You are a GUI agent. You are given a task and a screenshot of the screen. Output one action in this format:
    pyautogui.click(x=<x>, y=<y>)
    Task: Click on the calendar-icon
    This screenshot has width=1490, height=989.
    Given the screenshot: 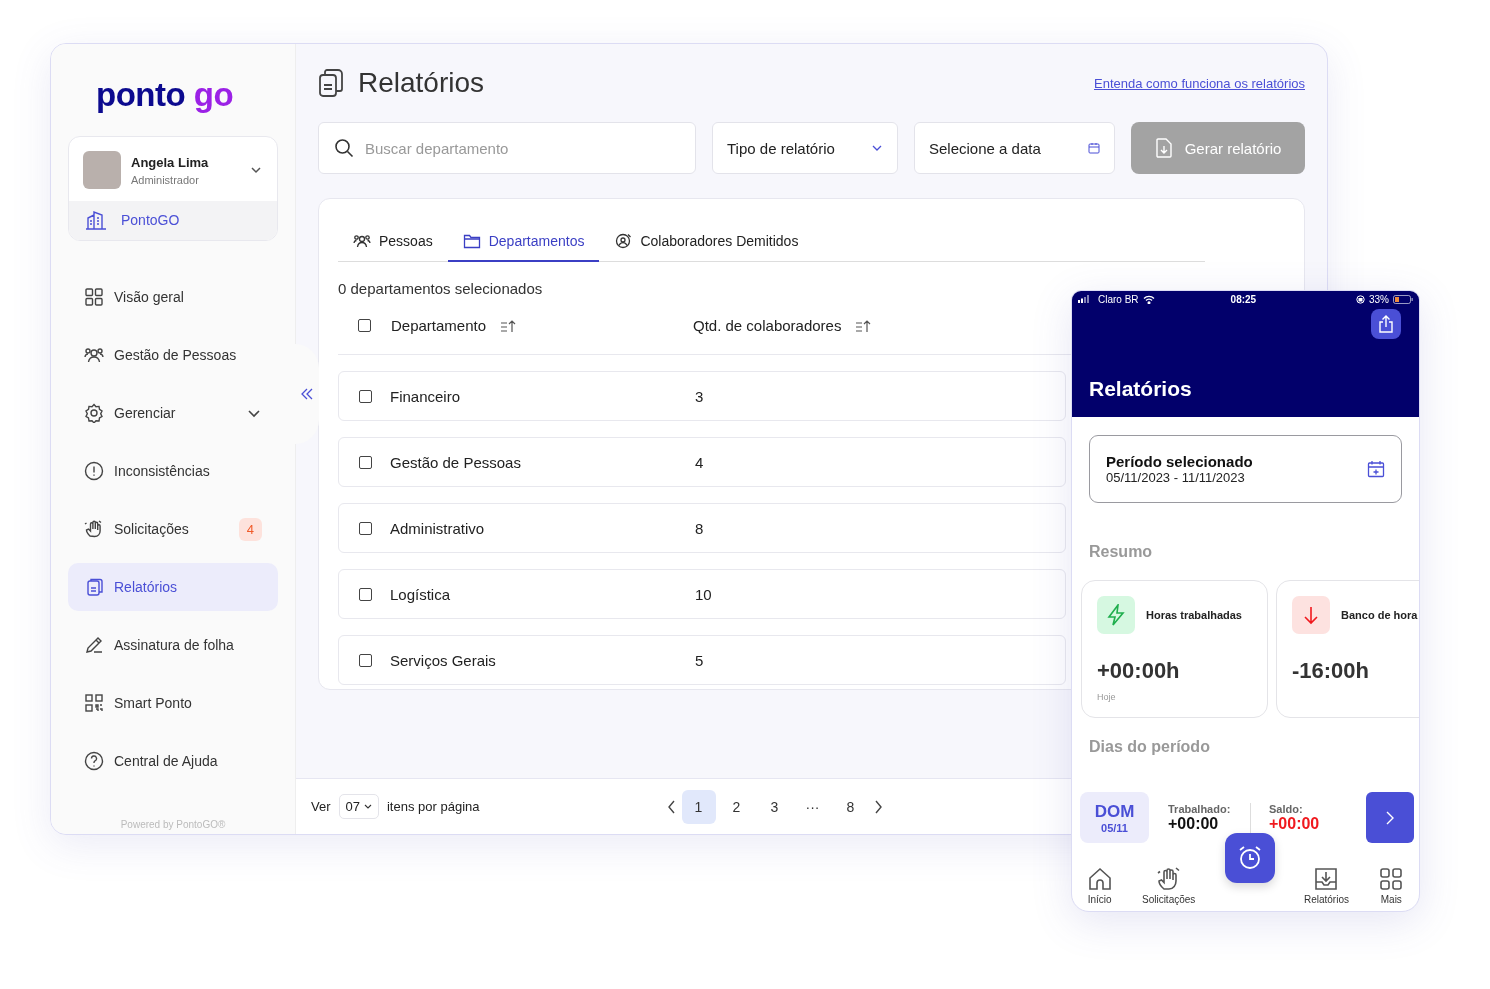 What is the action you would take?
    pyautogui.click(x=1094, y=148)
    